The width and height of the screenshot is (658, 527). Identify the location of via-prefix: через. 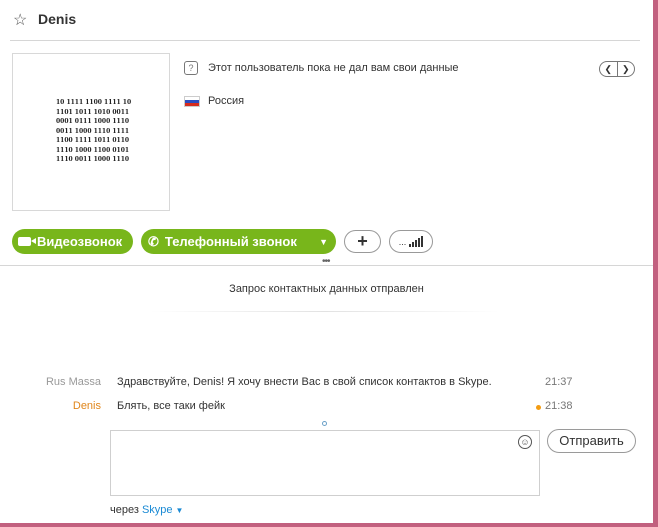
(124, 510).